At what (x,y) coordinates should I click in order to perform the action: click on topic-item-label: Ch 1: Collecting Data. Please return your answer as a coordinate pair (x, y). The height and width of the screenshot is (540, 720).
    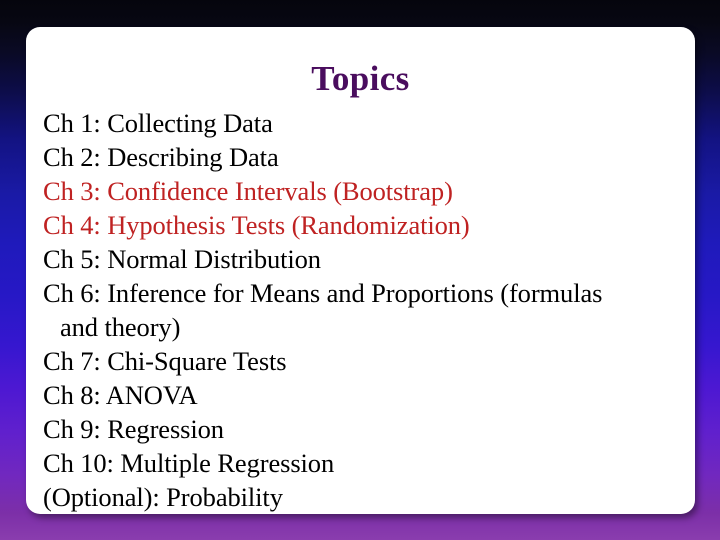
    Looking at the image, I should click on (158, 123).